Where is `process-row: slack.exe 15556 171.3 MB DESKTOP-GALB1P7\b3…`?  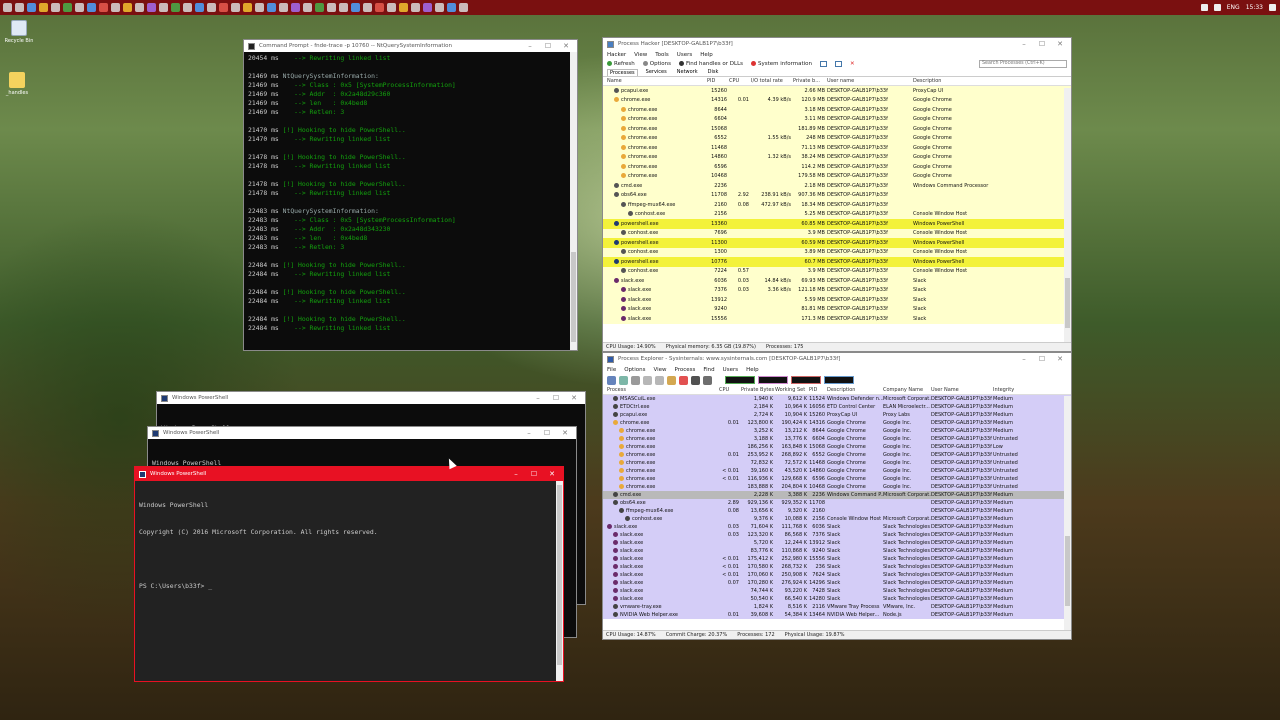 process-row: slack.exe 15556 171.3 MB DESKTOP-GALB1P7\b3… is located at coordinates (837, 319).